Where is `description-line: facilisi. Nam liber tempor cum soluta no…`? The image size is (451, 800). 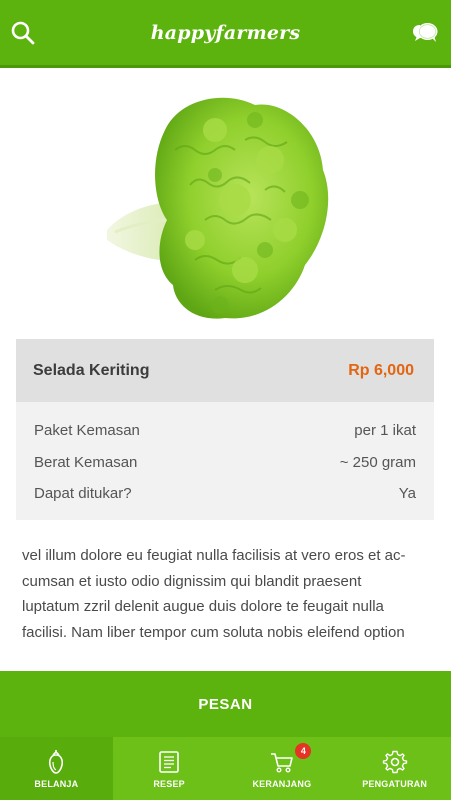
description-line: facilisi. Nam liber tempor cum soluta no… is located at coordinates (213, 632).